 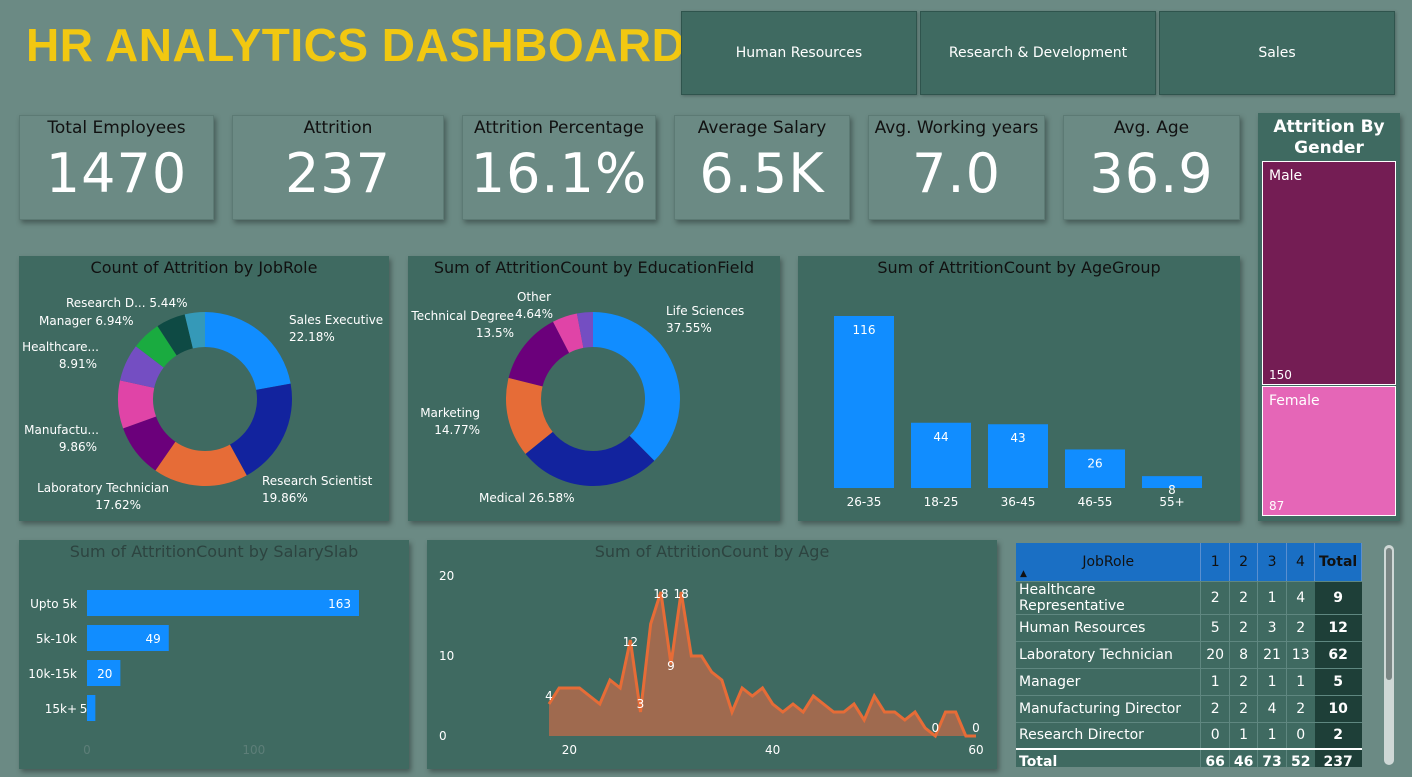 What do you see at coordinates (1094, 463) in the screenshot?
I see `bar-data-label: 26` at bounding box center [1094, 463].